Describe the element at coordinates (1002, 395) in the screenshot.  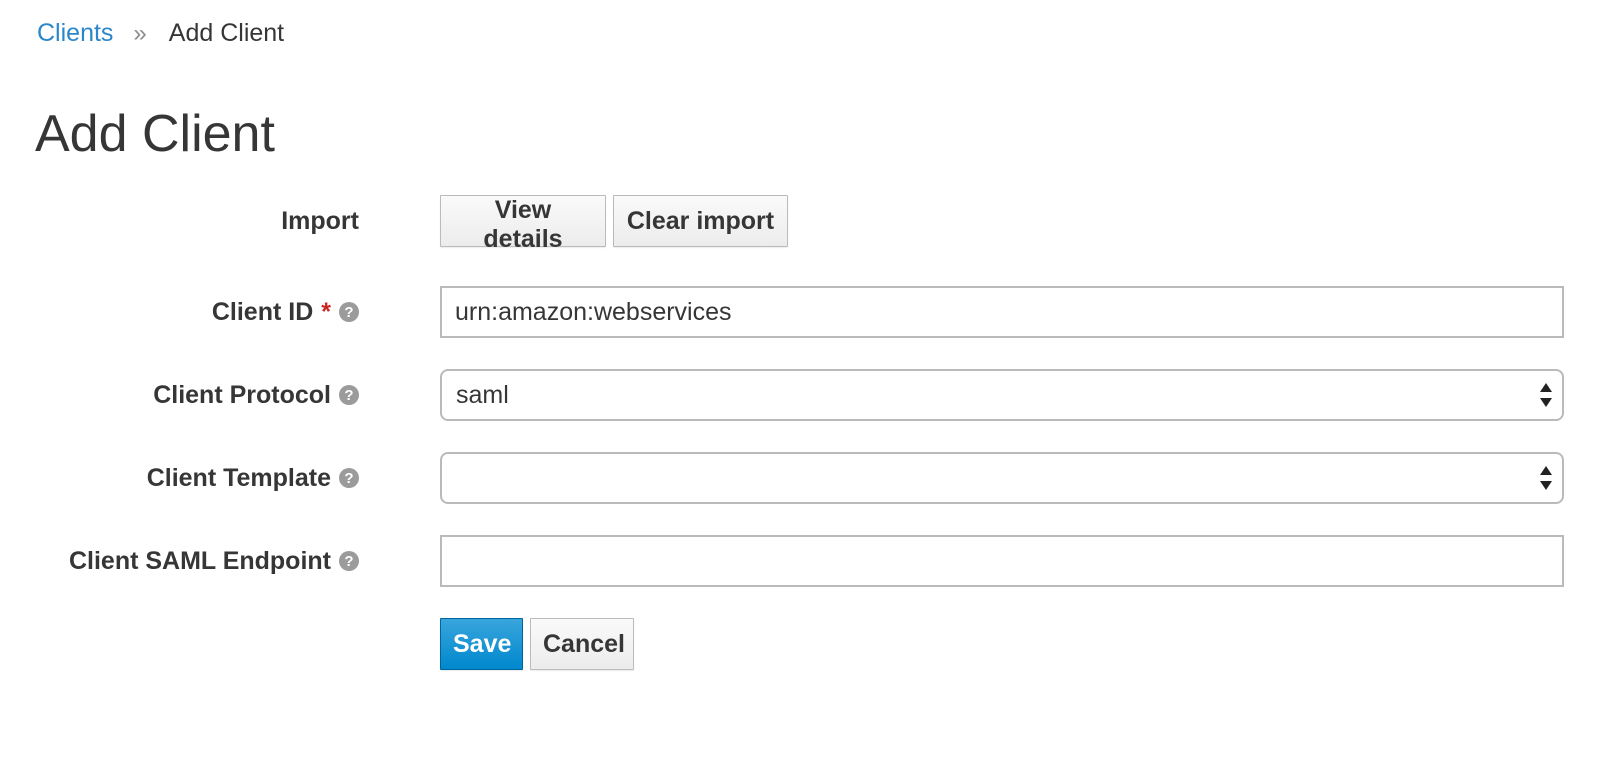
I see `client-protocol-select: saml` at that location.